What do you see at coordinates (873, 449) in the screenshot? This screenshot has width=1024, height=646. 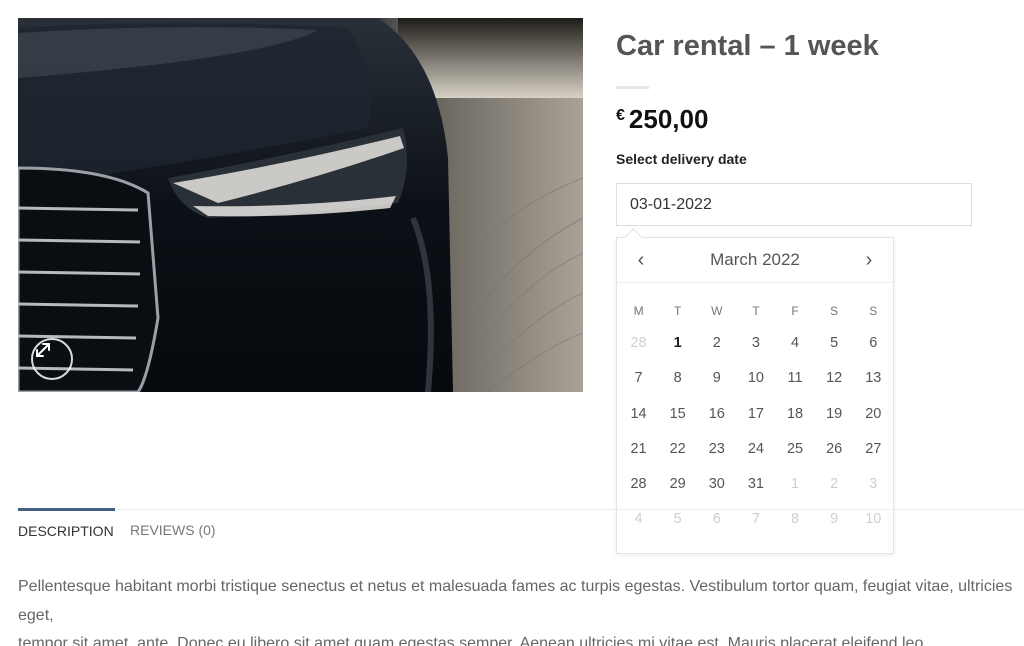 I see `calendar-day: 27` at bounding box center [873, 449].